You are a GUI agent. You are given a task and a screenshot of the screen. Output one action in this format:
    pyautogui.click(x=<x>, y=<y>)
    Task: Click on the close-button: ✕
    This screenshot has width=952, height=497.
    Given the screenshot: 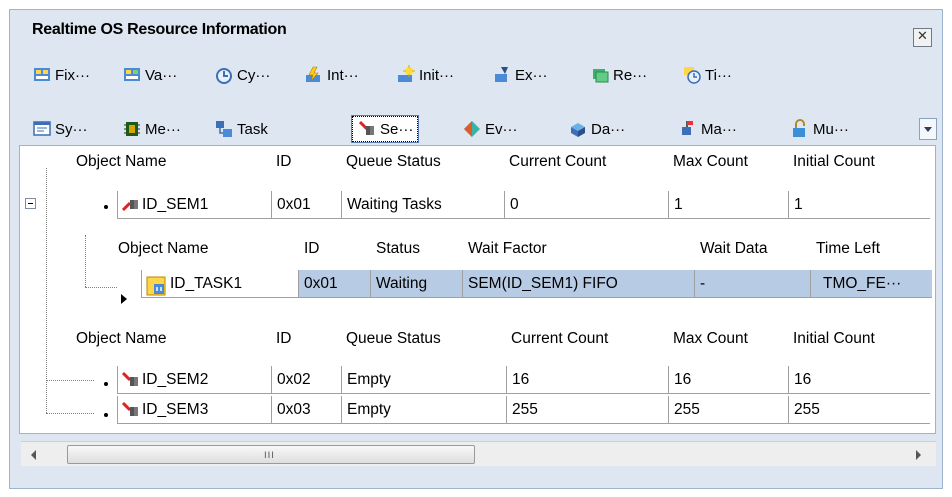 What is the action you would take?
    pyautogui.click(x=922, y=37)
    